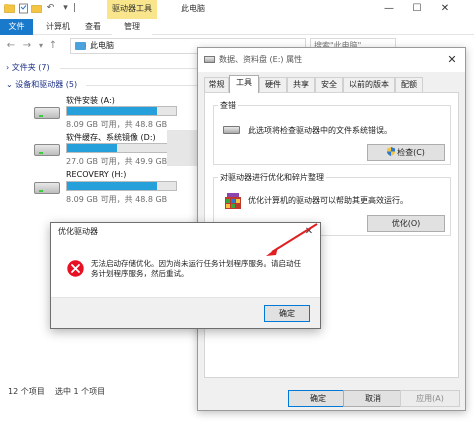 This screenshot has width=474, height=426. I want to click on tab-sharing: 共享, so click(301, 84).